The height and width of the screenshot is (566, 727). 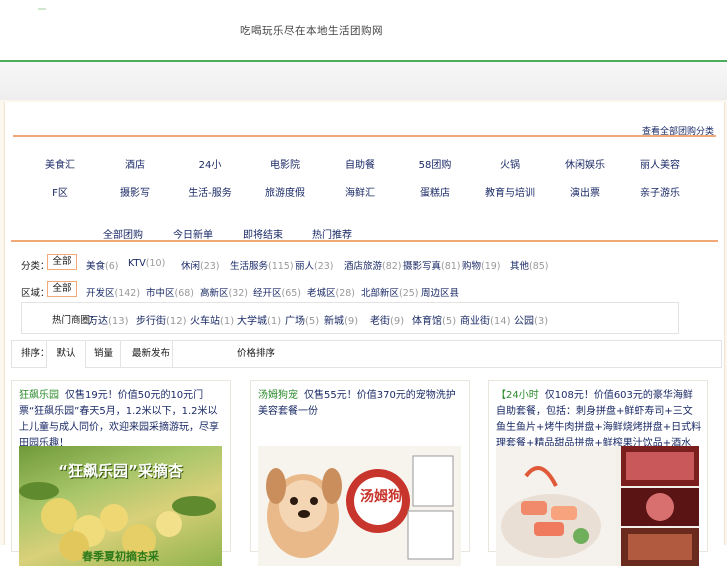 I want to click on category-item: 24小, so click(x=210, y=163).